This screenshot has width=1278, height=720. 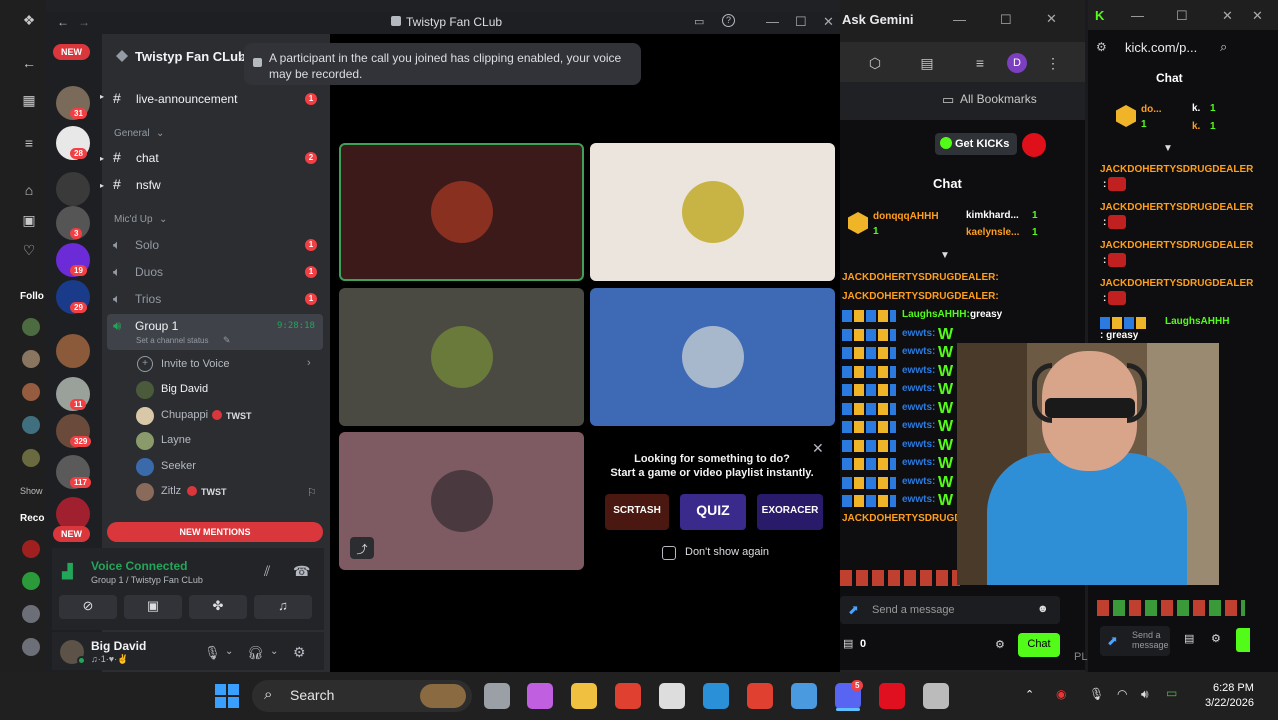 What do you see at coordinates (148, 185) in the screenshot?
I see `channel-nsfw: nsfw` at bounding box center [148, 185].